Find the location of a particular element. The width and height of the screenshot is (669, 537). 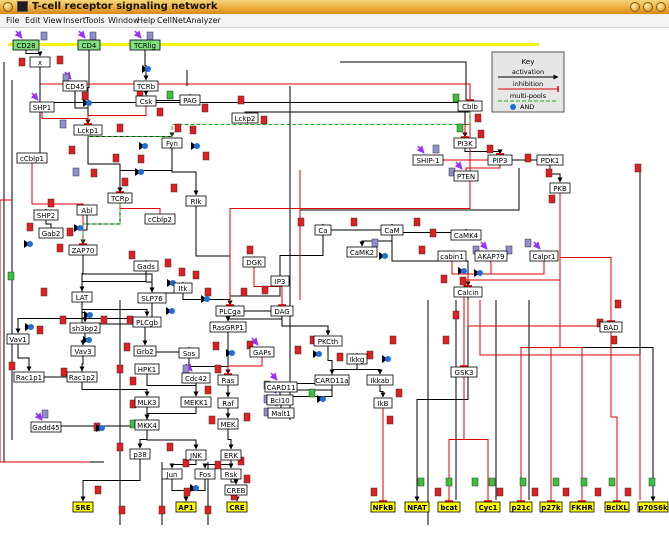

node-bad: BAD is located at coordinates (611, 327).